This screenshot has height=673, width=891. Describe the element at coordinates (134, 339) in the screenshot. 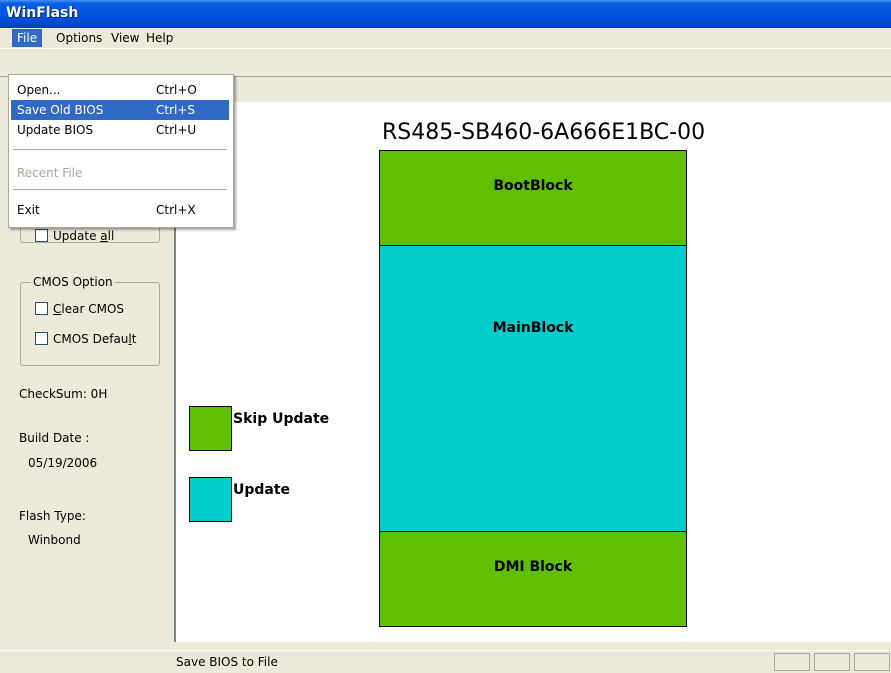

I see `cmos-default-label-post: t` at that location.